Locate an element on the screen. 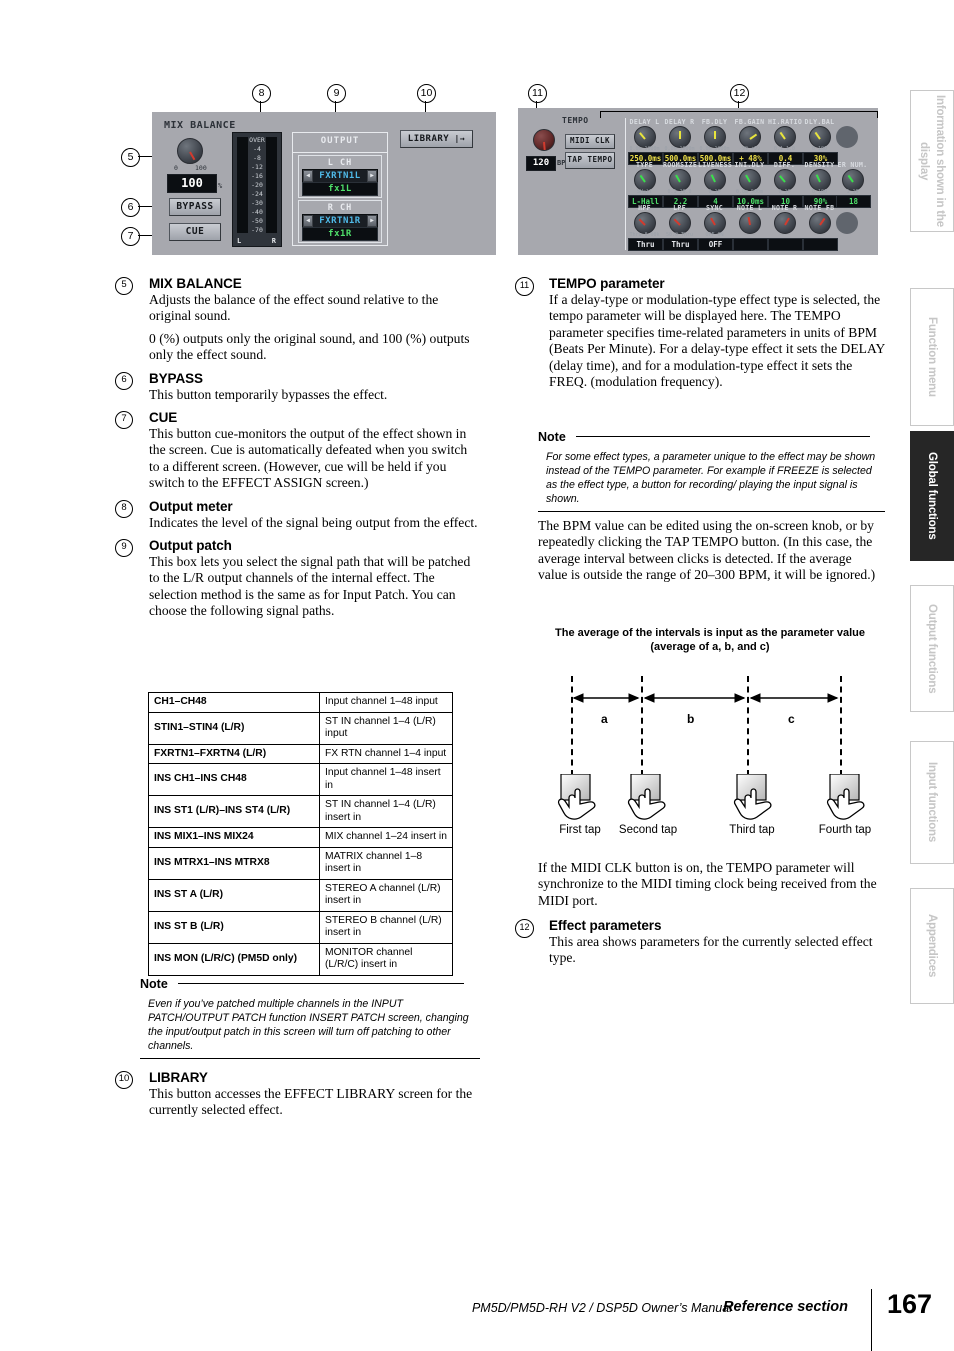  tempo-knob is located at coordinates (544, 140).